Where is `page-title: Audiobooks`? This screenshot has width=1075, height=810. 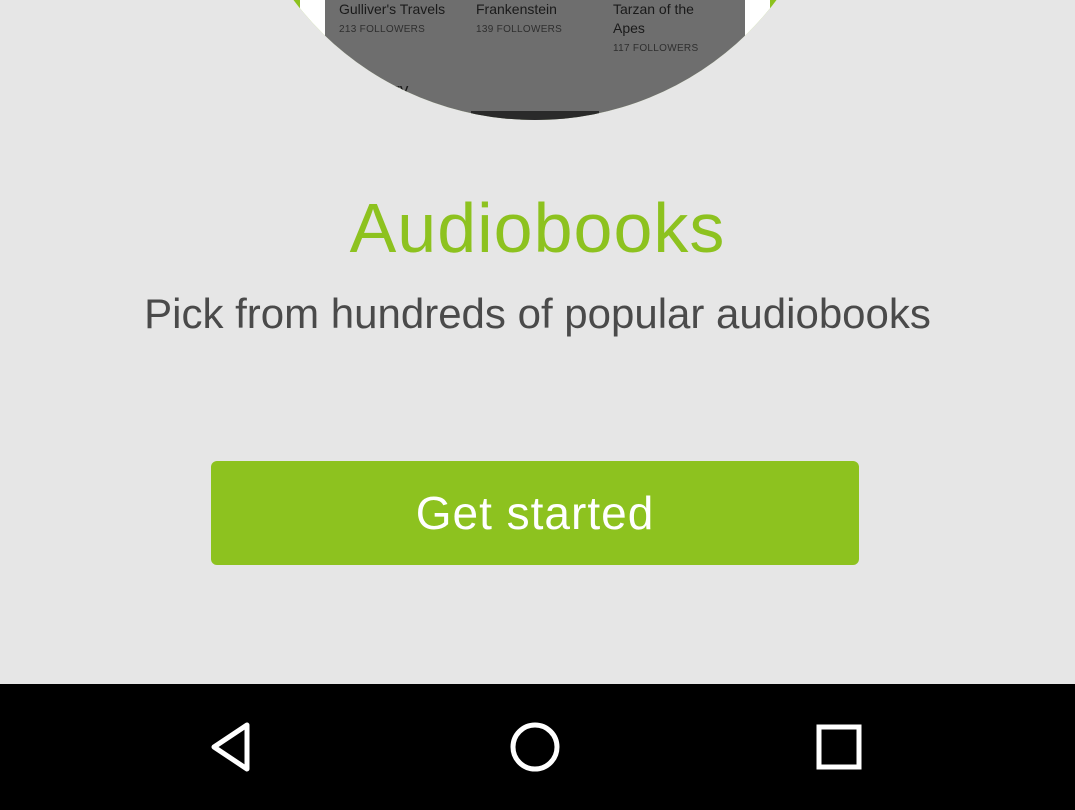 page-title: Audiobooks is located at coordinates (537, 228).